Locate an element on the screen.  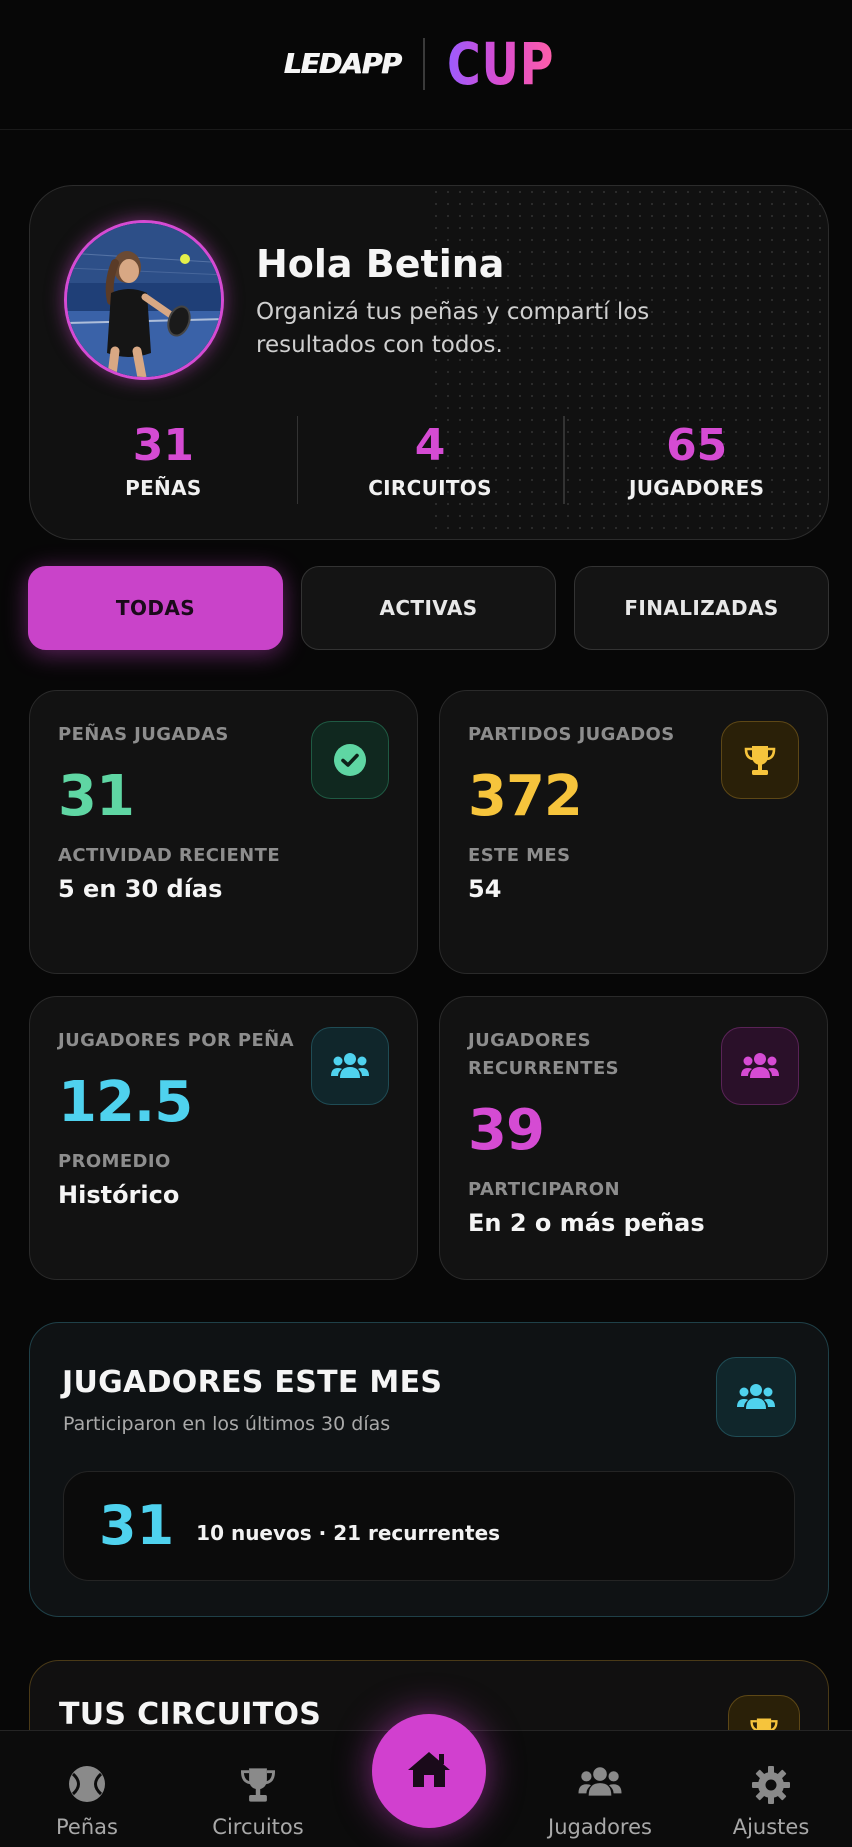
nav-item-penas: Peñas is located at coordinates (87, 1789).